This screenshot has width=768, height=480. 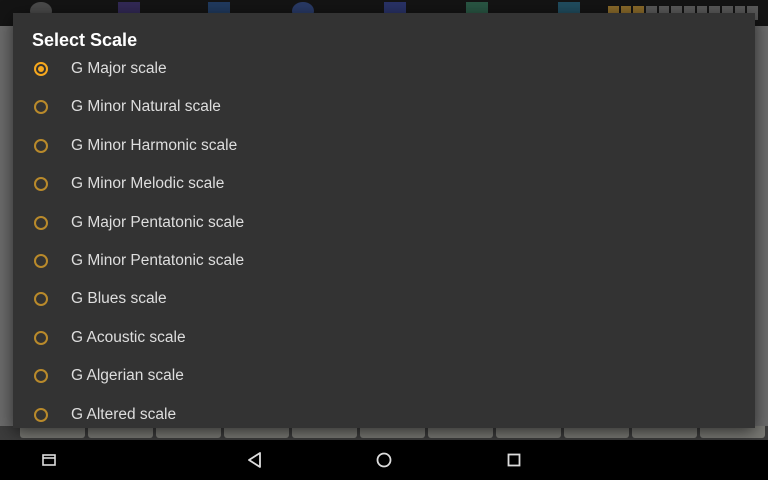 I want to click on scale-option: G Minor Pentatonic scale, so click(x=384, y=262).